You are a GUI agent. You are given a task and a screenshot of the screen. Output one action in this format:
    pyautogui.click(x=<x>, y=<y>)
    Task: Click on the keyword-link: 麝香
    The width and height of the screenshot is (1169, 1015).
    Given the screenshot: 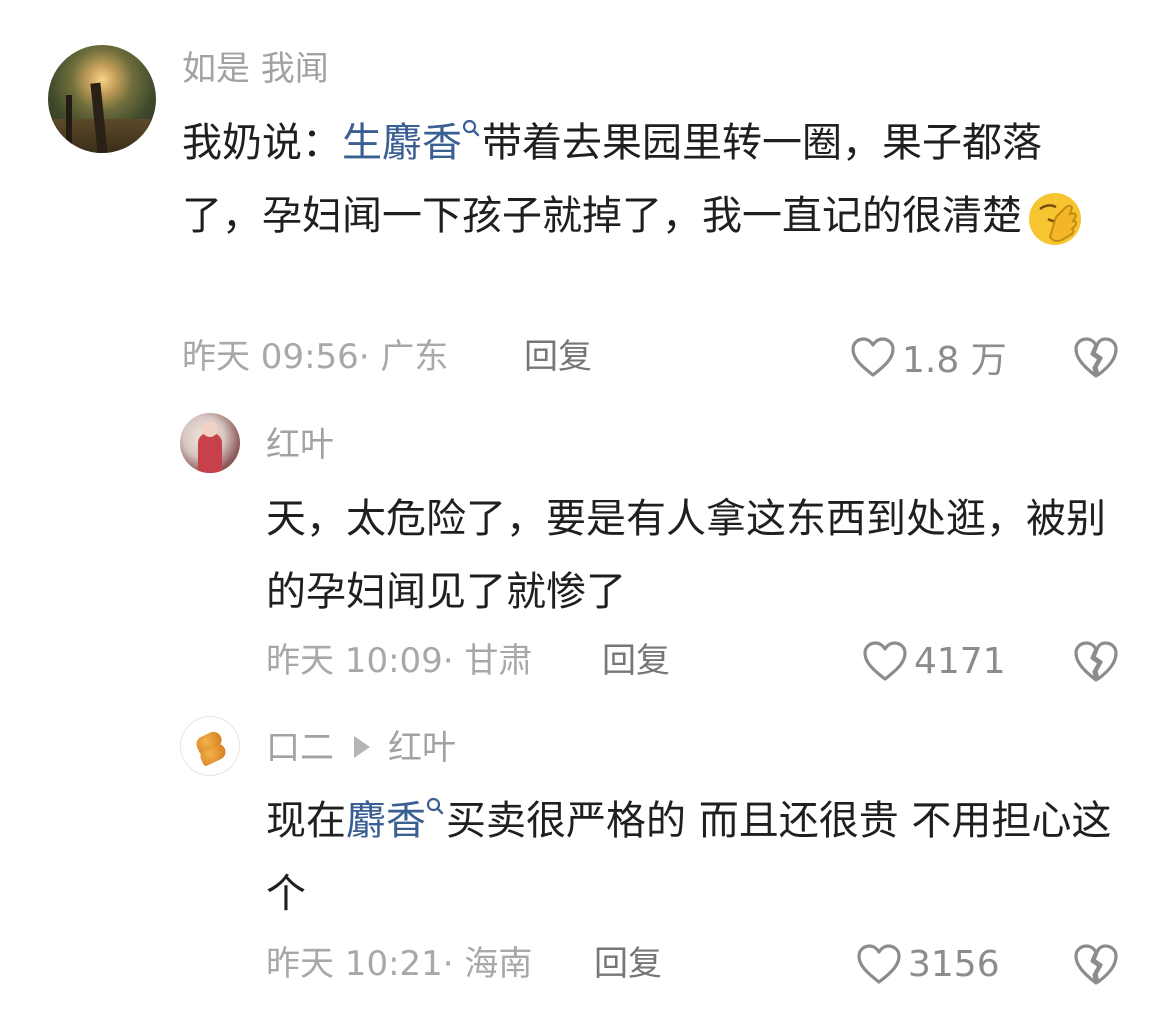 What is the action you would take?
    pyautogui.click(x=386, y=821)
    